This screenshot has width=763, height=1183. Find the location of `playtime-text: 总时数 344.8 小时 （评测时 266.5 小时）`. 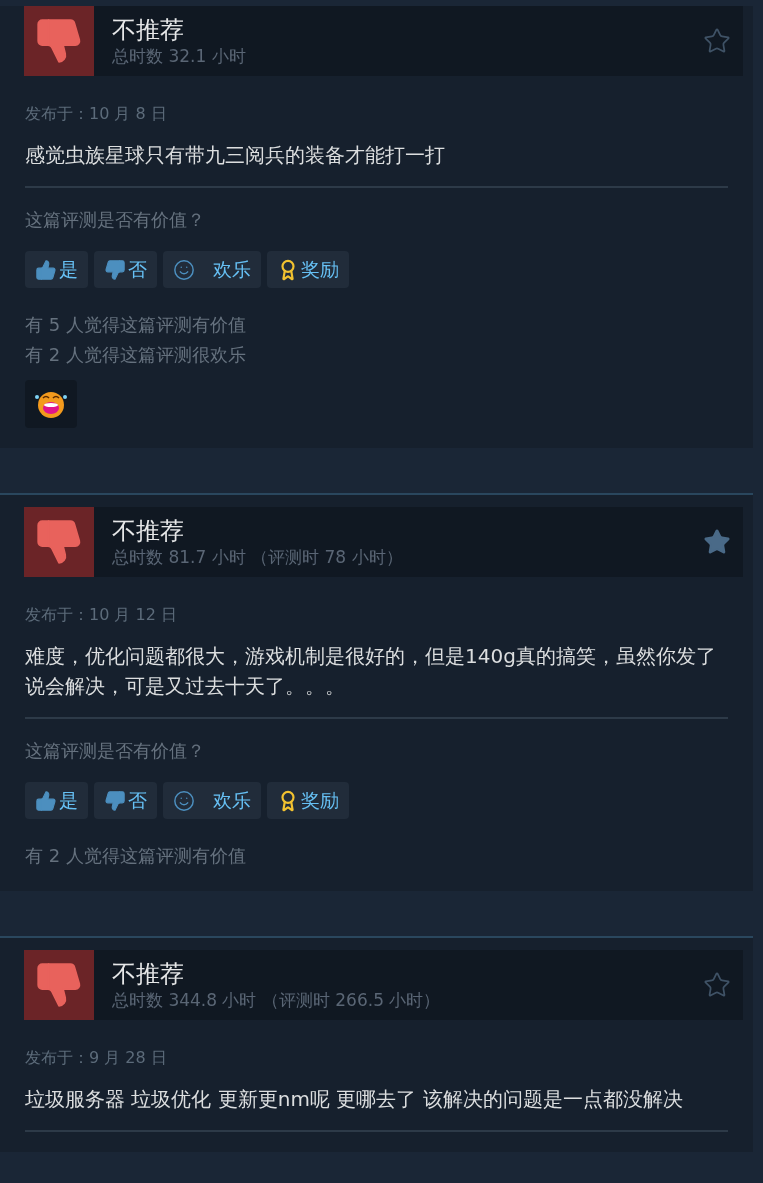

playtime-text: 总时数 344.8 小时 （评测时 266.5 小时） is located at coordinates (277, 1000).